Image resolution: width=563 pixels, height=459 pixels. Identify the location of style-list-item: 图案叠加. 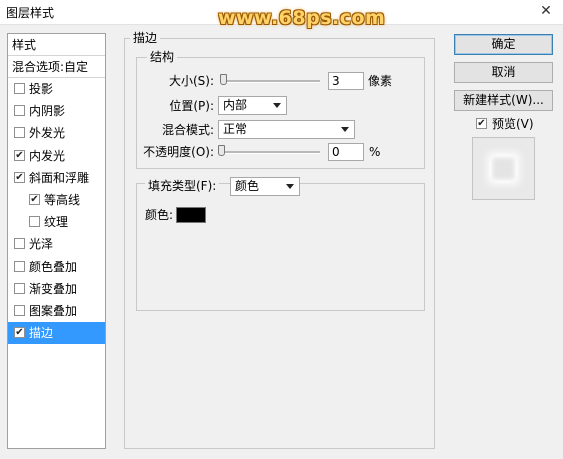
(56, 311).